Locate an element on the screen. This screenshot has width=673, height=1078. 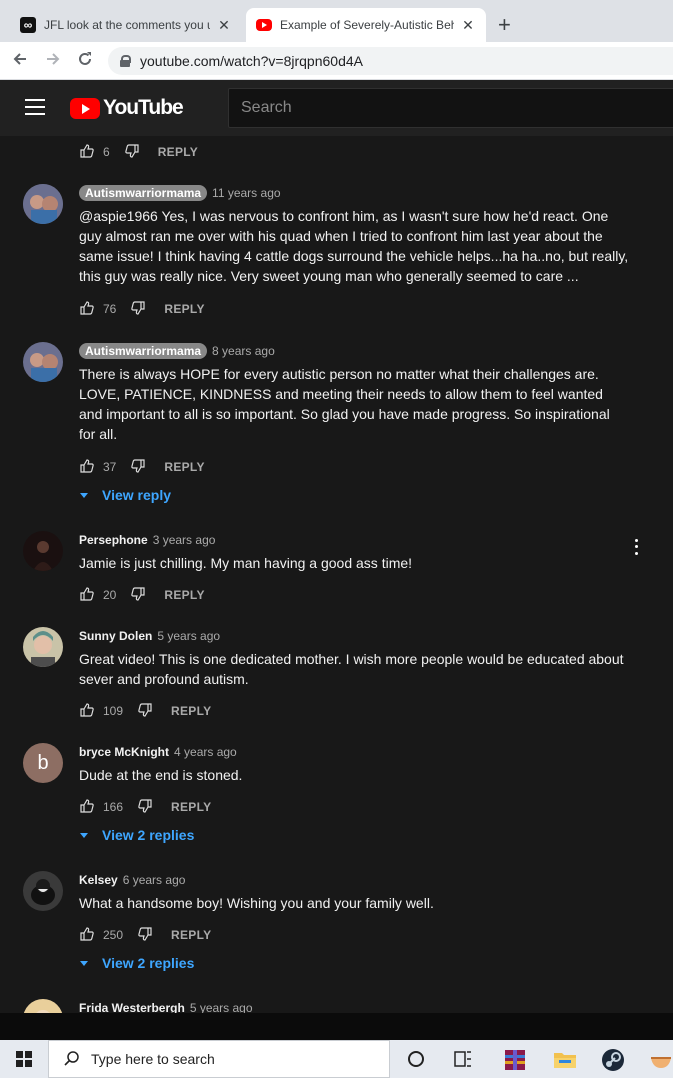
youtube-search-input: Search is located at coordinates (450, 108).